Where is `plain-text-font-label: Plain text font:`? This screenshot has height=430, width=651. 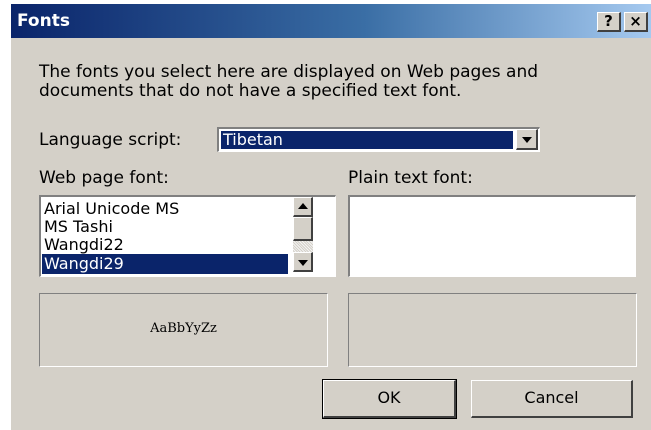
plain-text-font-label: Plain text font: is located at coordinates (410, 178).